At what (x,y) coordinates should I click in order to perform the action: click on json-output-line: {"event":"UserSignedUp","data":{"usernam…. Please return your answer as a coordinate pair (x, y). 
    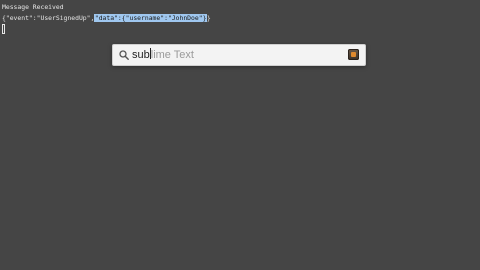
    Looking at the image, I should click on (106, 18).